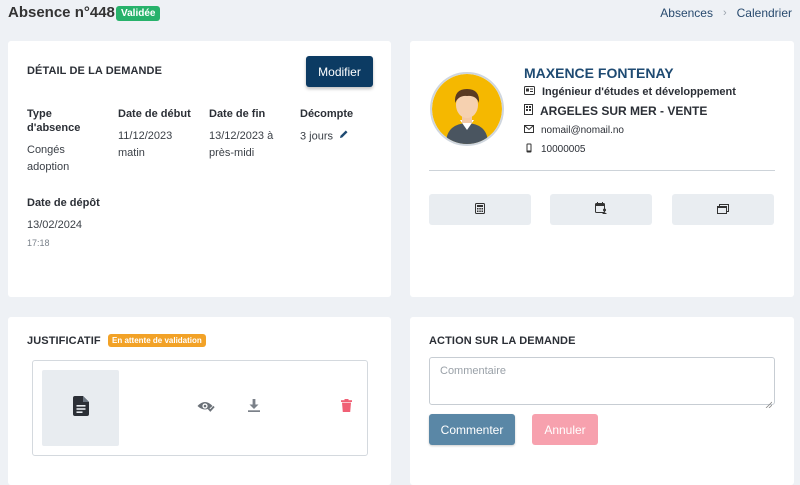 The height and width of the screenshot is (485, 800). Describe the element at coordinates (502, 341) in the screenshot. I see `action-title: ACTION SUR LA DEMANDE` at that location.